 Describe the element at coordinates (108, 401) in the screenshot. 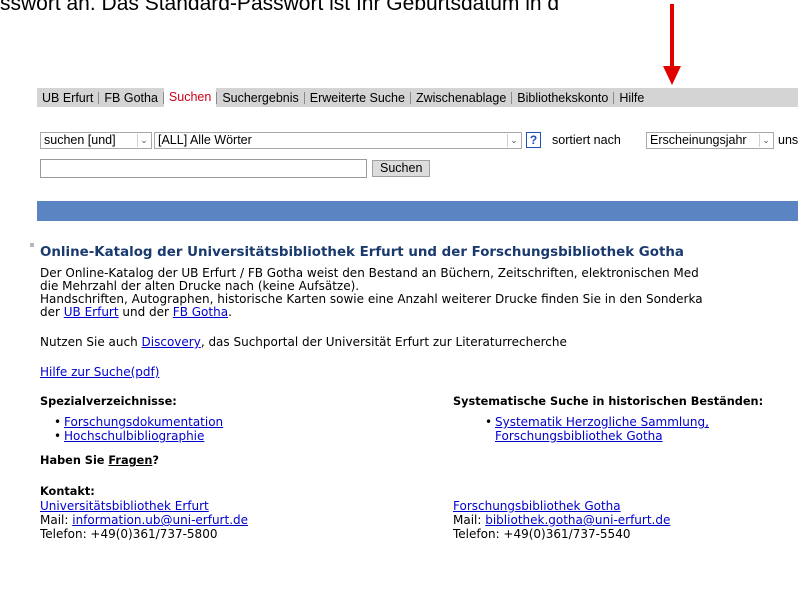

I see `special-title: Spezialverzeichnisse:` at that location.